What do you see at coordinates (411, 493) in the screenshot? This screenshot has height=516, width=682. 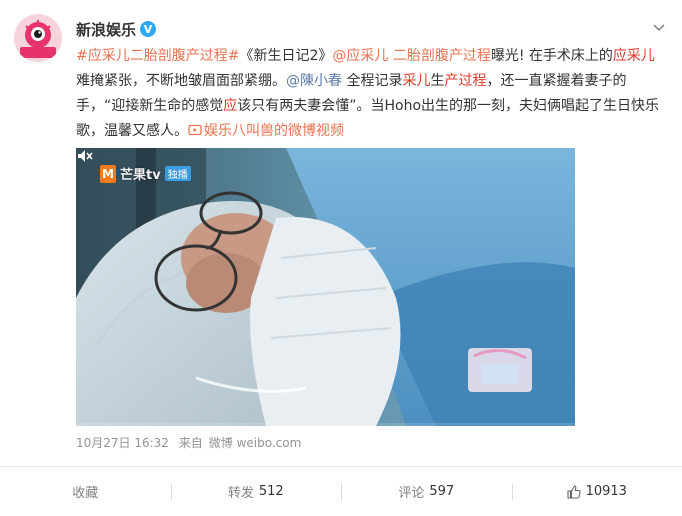 I see `comment-label: 评论` at bounding box center [411, 493].